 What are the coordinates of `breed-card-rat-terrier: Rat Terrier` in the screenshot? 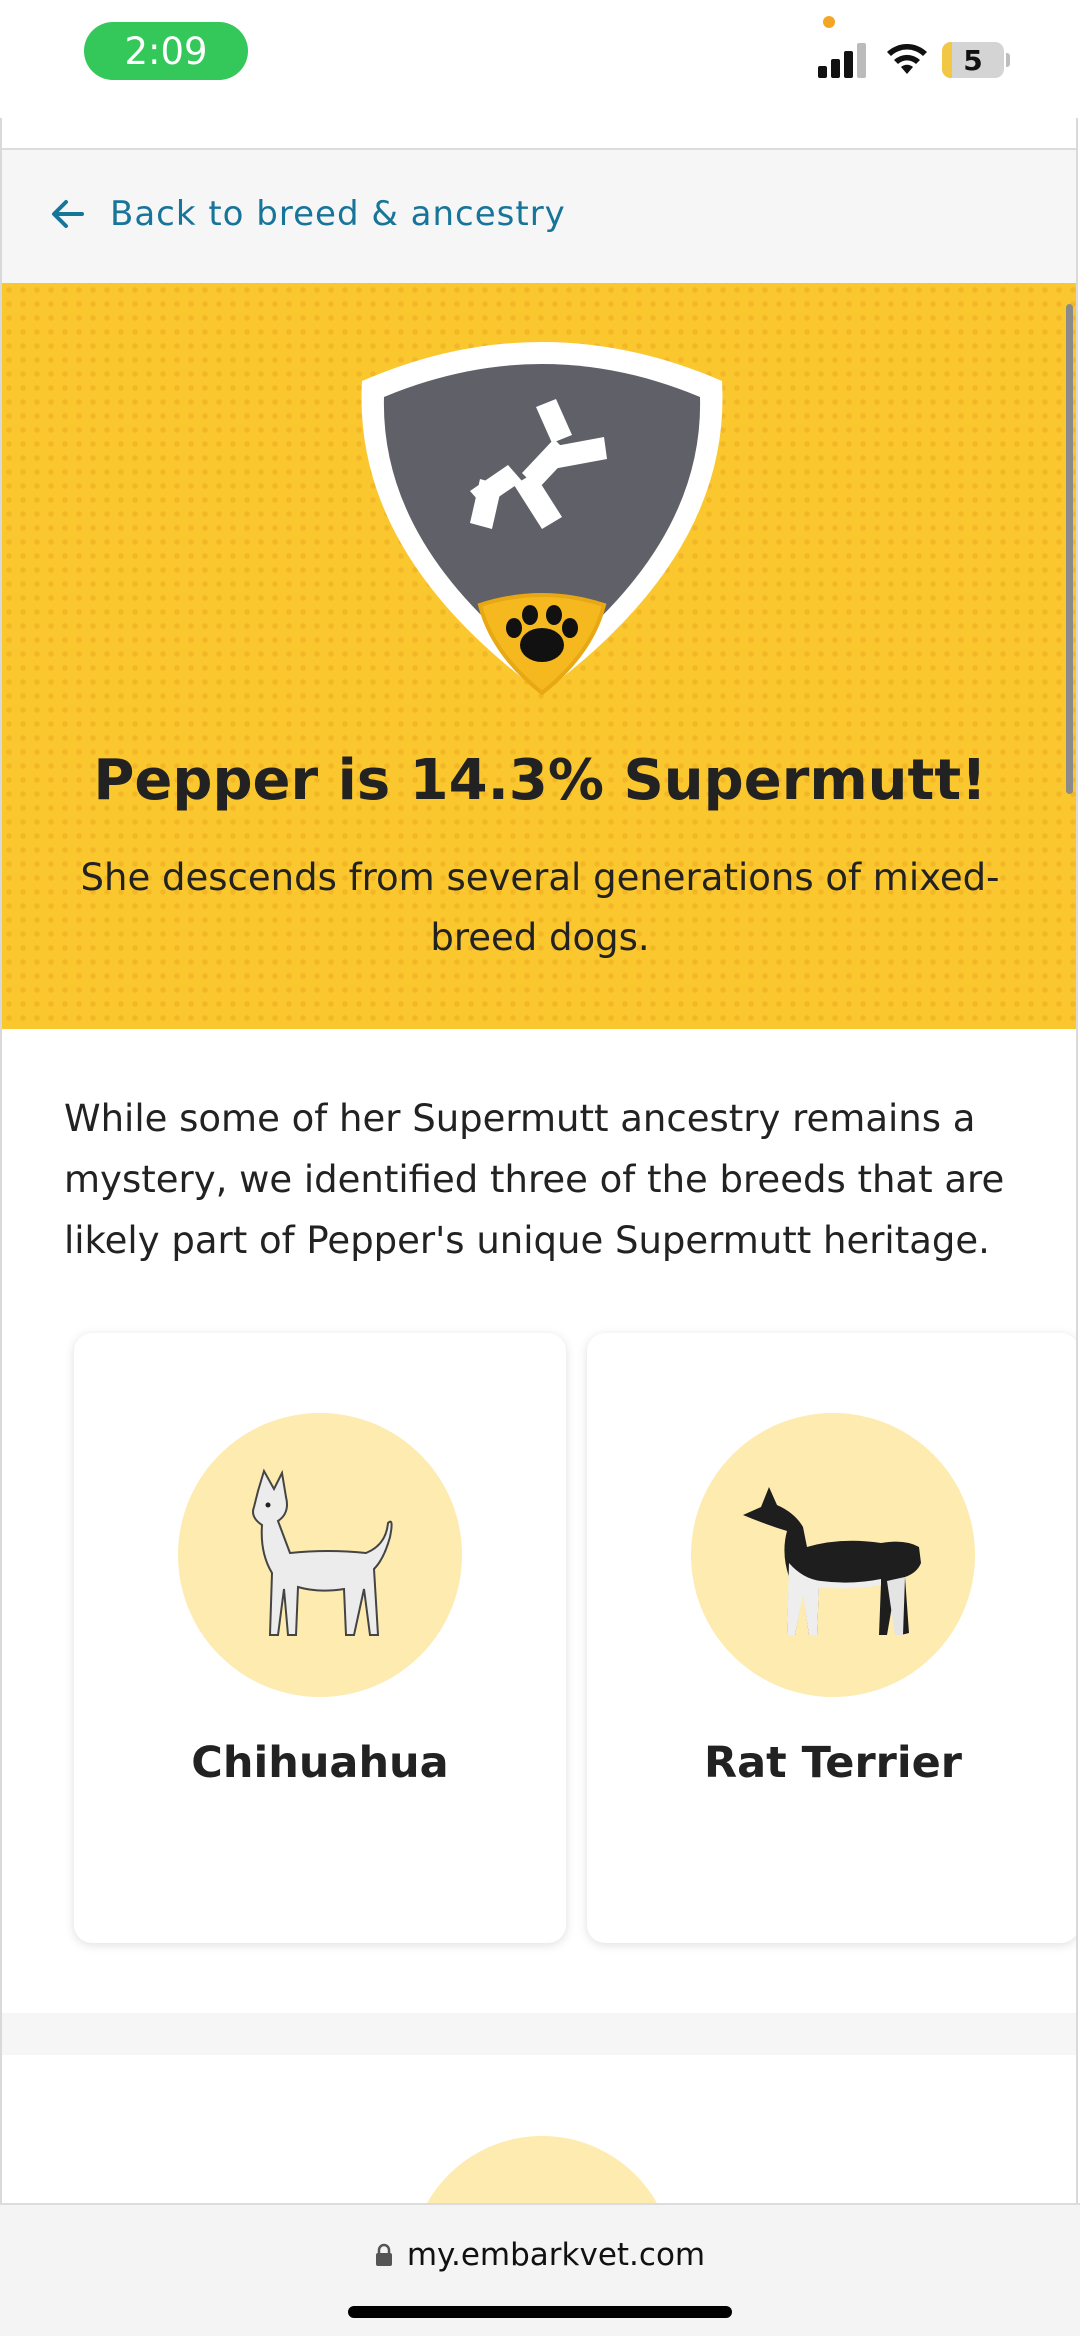 It's located at (831, 1638).